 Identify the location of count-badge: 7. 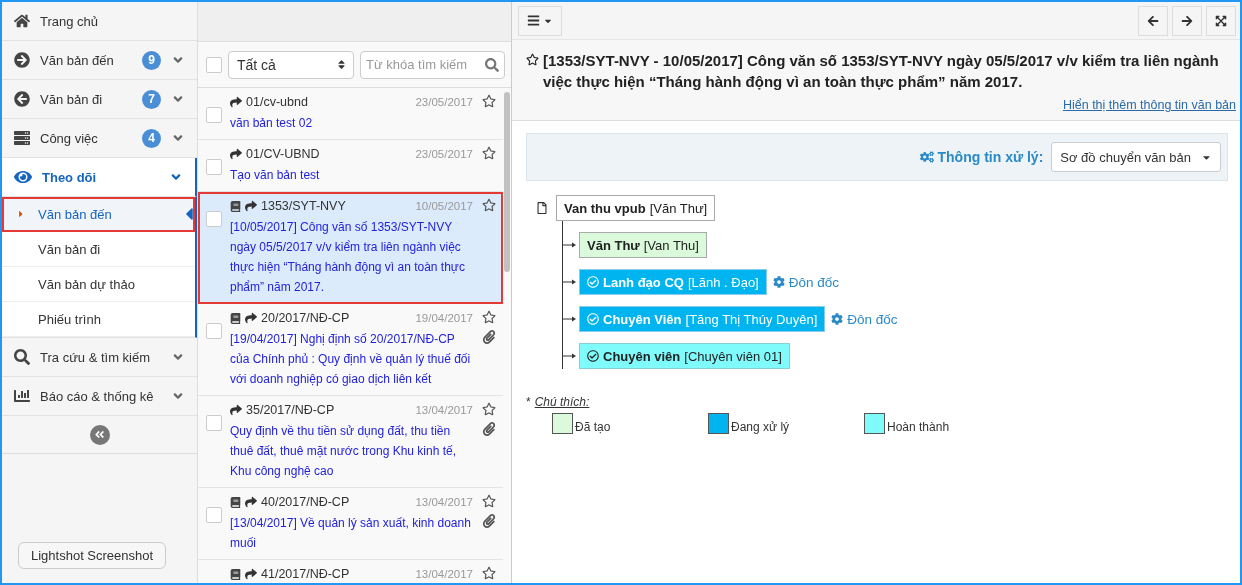
(151, 99).